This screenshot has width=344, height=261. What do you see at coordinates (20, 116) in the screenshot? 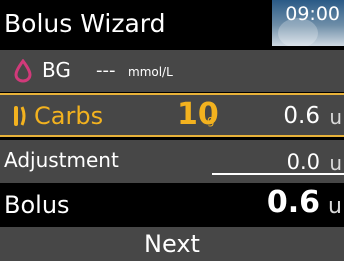
I see `carbs-icon` at bounding box center [20, 116].